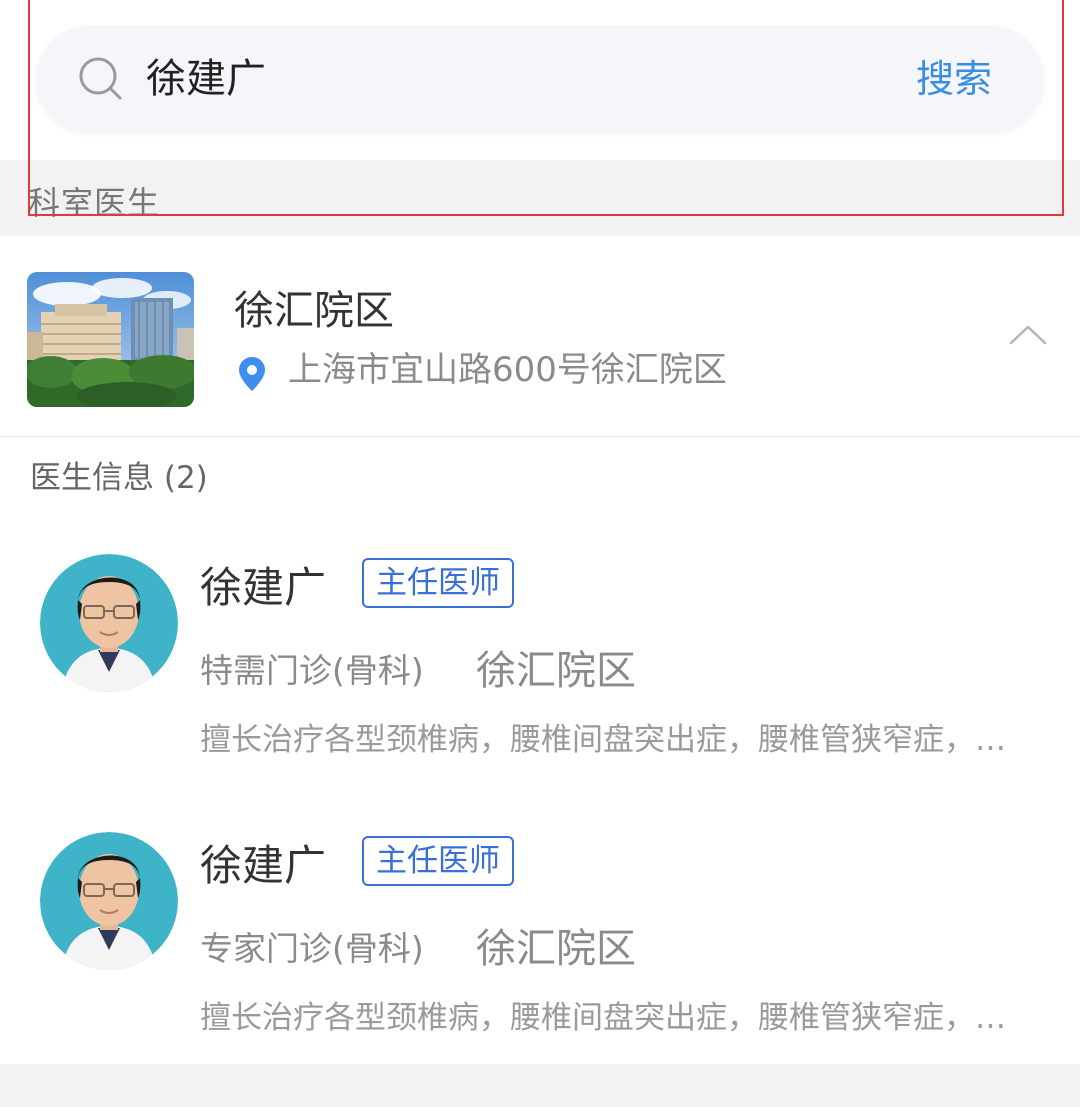 The height and width of the screenshot is (1107, 1080). Describe the element at coordinates (507, 370) in the screenshot. I see `campus-address: 上海市宜山路600号徐汇院区` at that location.